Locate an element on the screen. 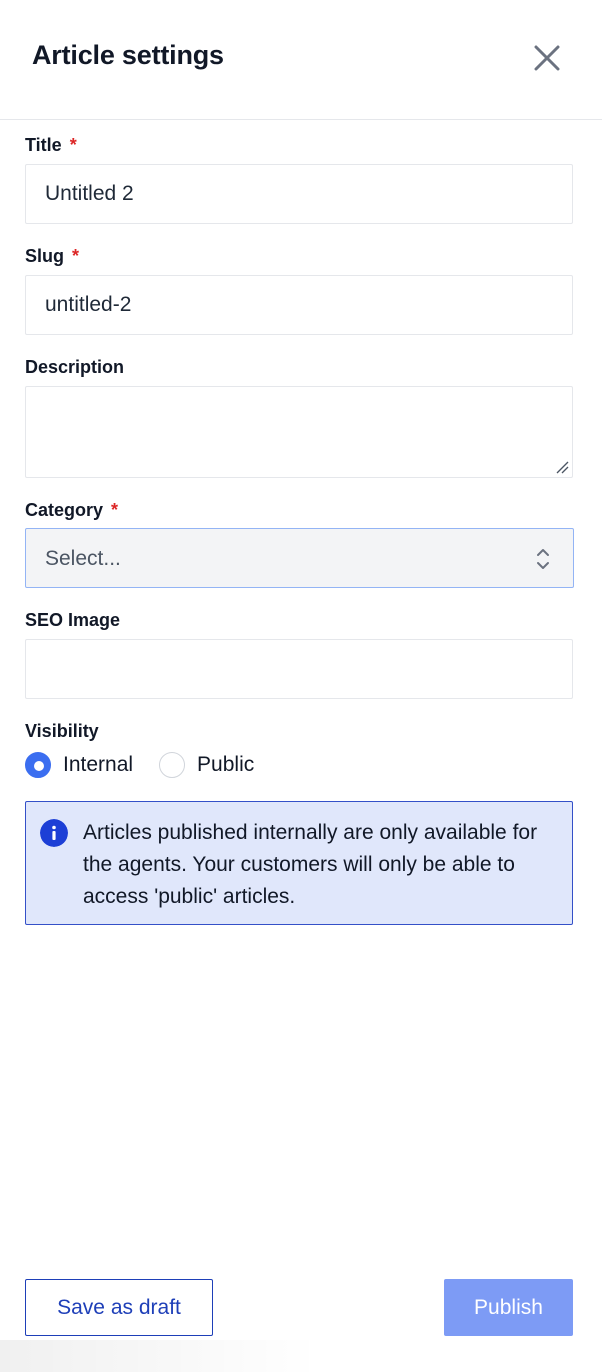  publish-button: Publish is located at coordinates (508, 1307).